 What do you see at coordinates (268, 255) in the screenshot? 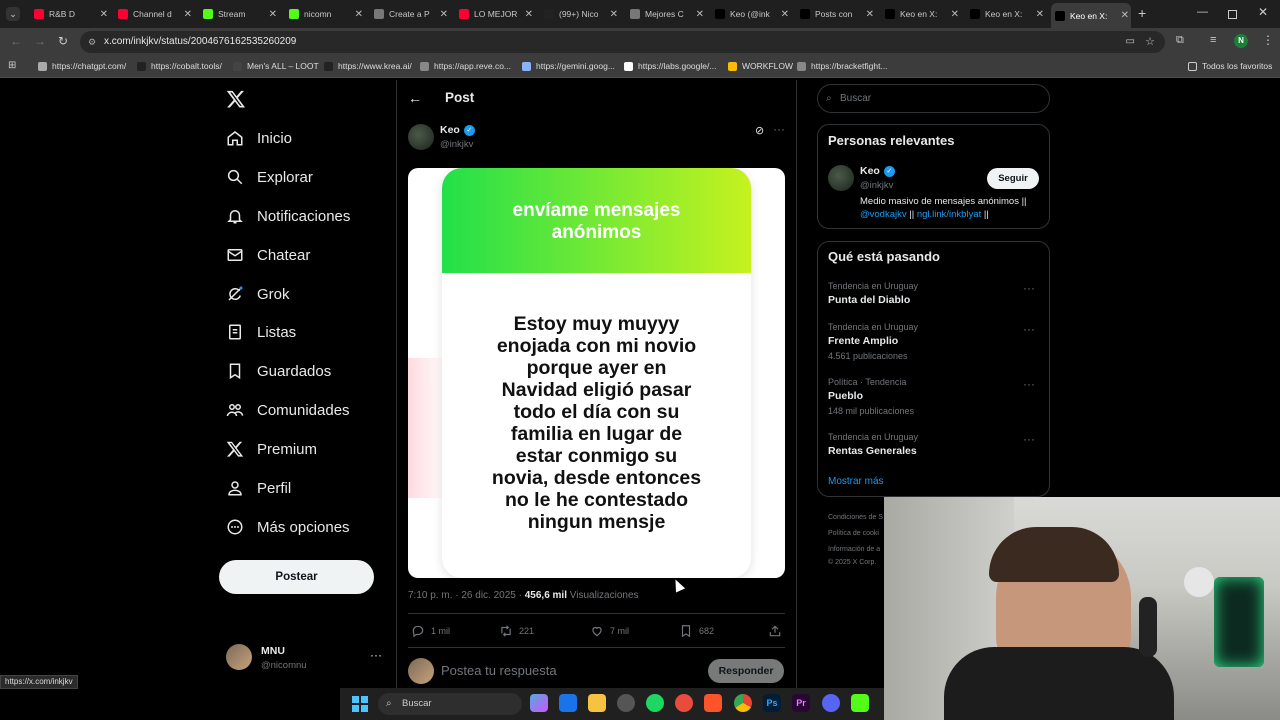
I see `nav-item-chatear: Chatear` at bounding box center [268, 255].